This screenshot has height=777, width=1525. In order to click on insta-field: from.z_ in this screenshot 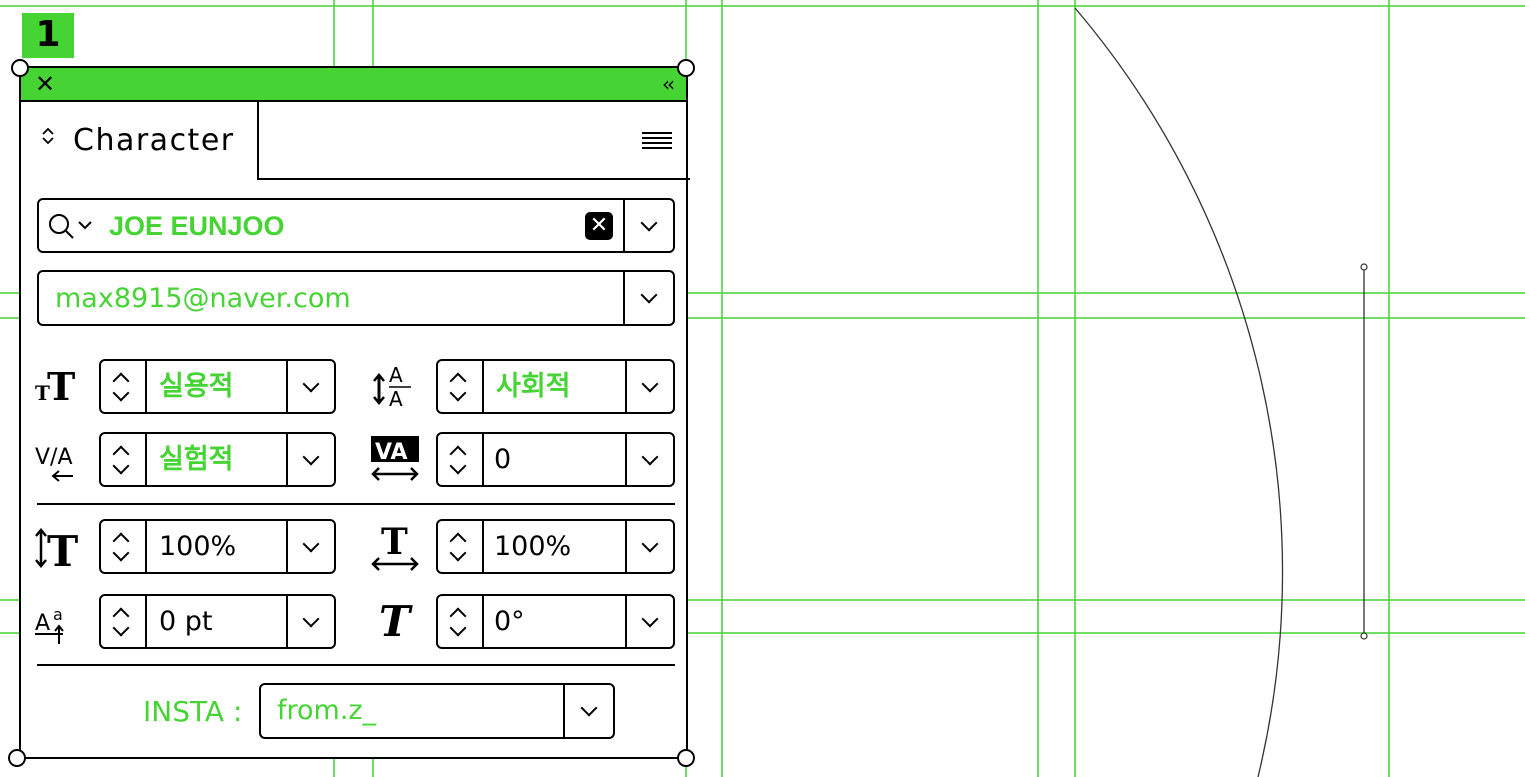, I will do `click(437, 711)`.